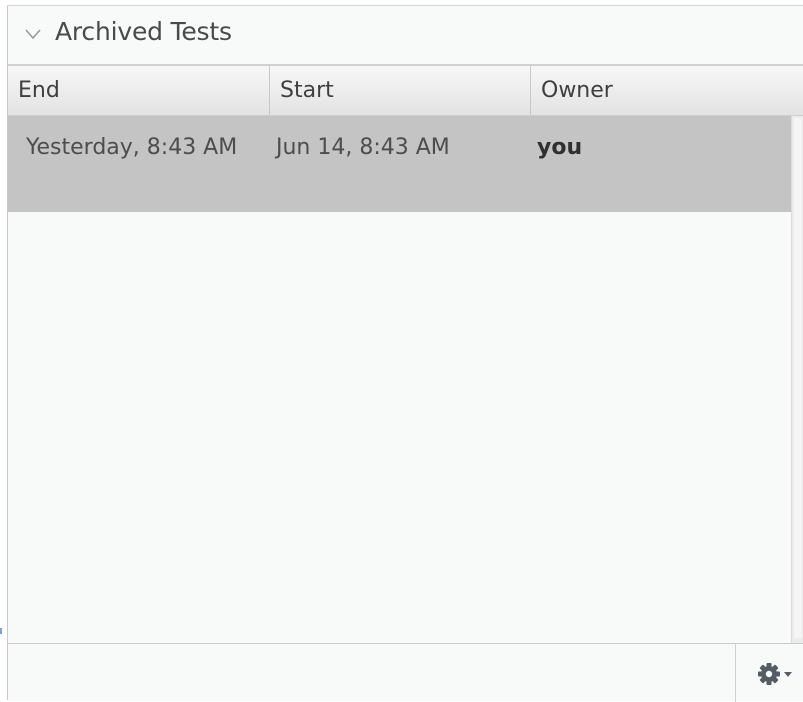 The image size is (803, 702). Describe the element at coordinates (399, 164) in the screenshot. I see `table-row: Yesterday, 8:43 AM Jun 14, 8:43 AM you` at that location.